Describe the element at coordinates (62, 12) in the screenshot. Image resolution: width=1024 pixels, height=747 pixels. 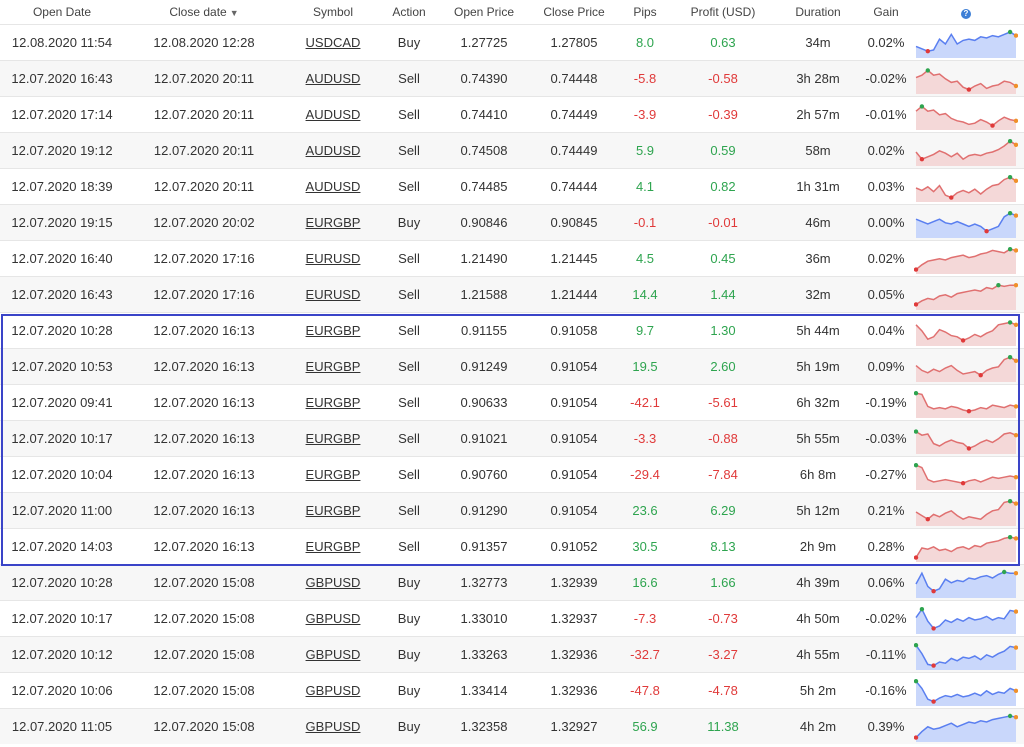
I see `header-open-date: Open Date` at that location.